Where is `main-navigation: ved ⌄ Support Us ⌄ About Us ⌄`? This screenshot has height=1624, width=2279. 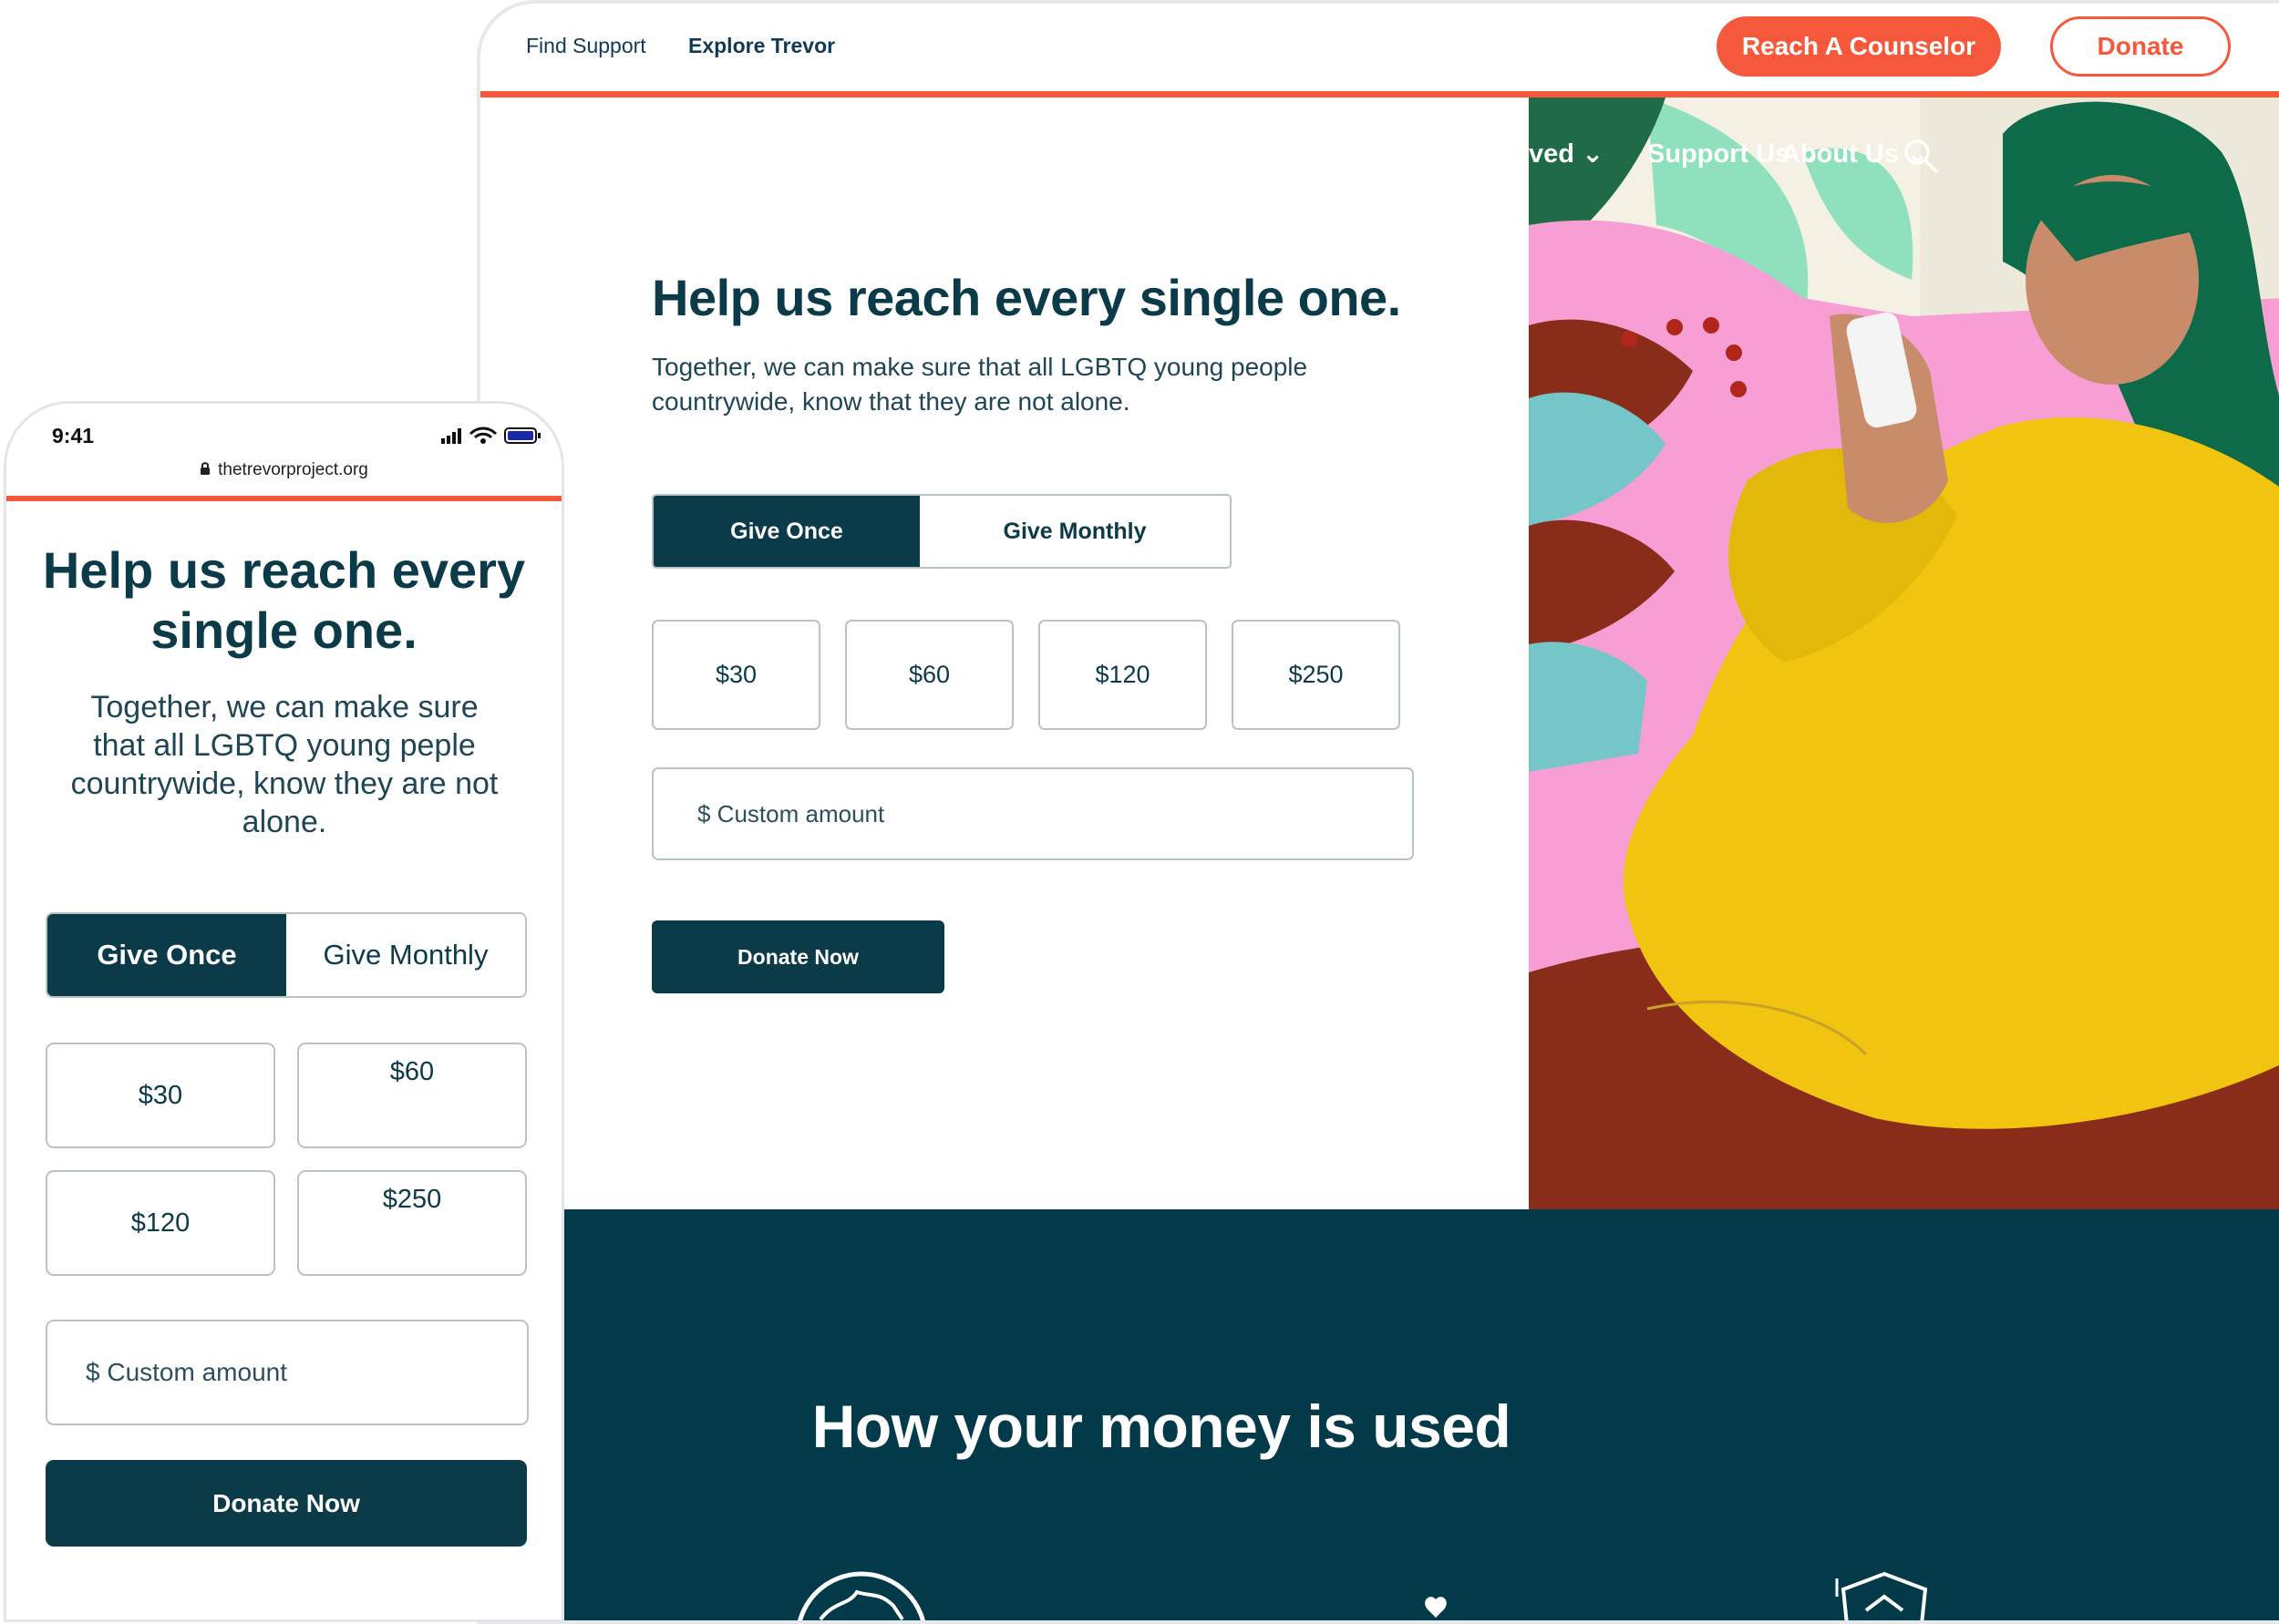
main-navigation: ved ⌄ Support Us ⌄ About Us ⌄ is located at coordinates (1904, 160).